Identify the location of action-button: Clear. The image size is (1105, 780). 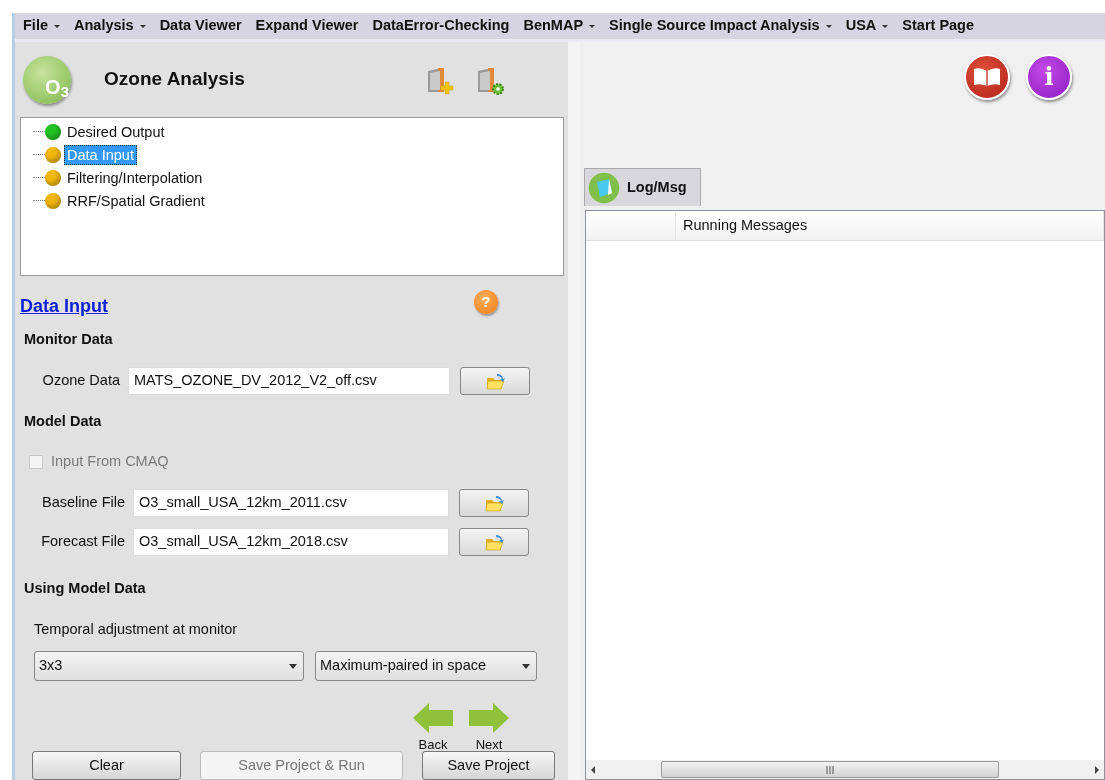
(106, 765).